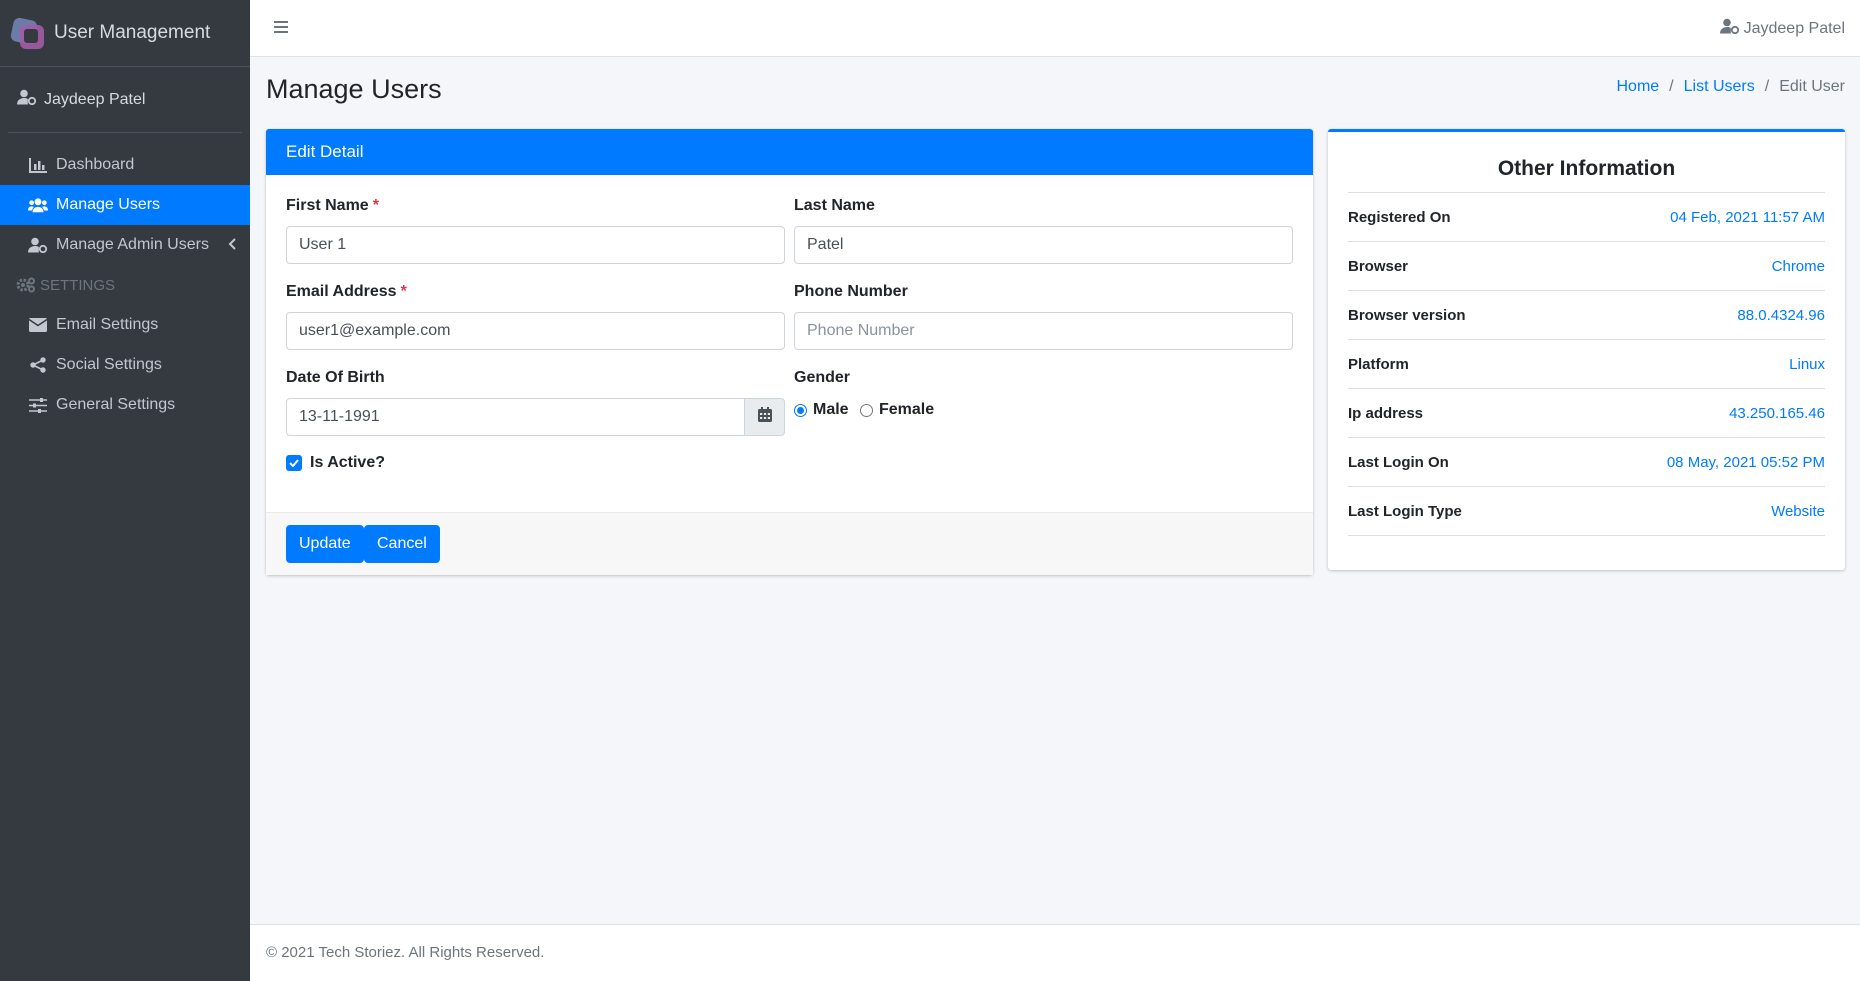  I want to click on gears-icon, so click(26, 285).